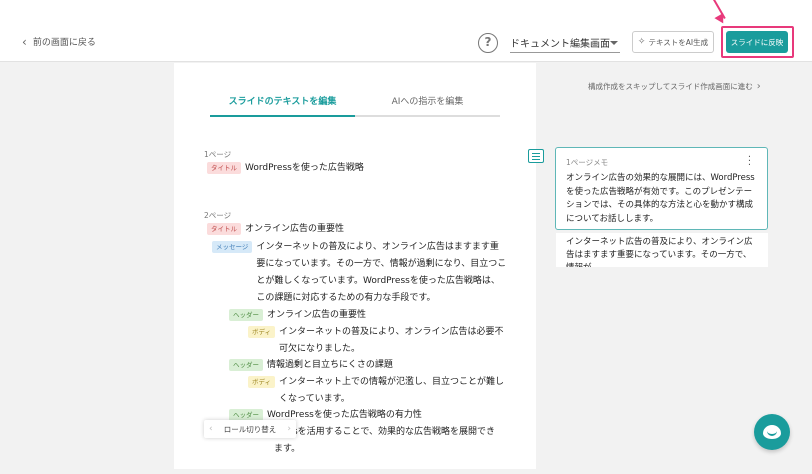 Image resolution: width=812 pixels, height=474 pixels. I want to click on list-item: ボディ インターネット上での情報が氾濫し、目立つことが難しくなっています。, so click(378, 391).